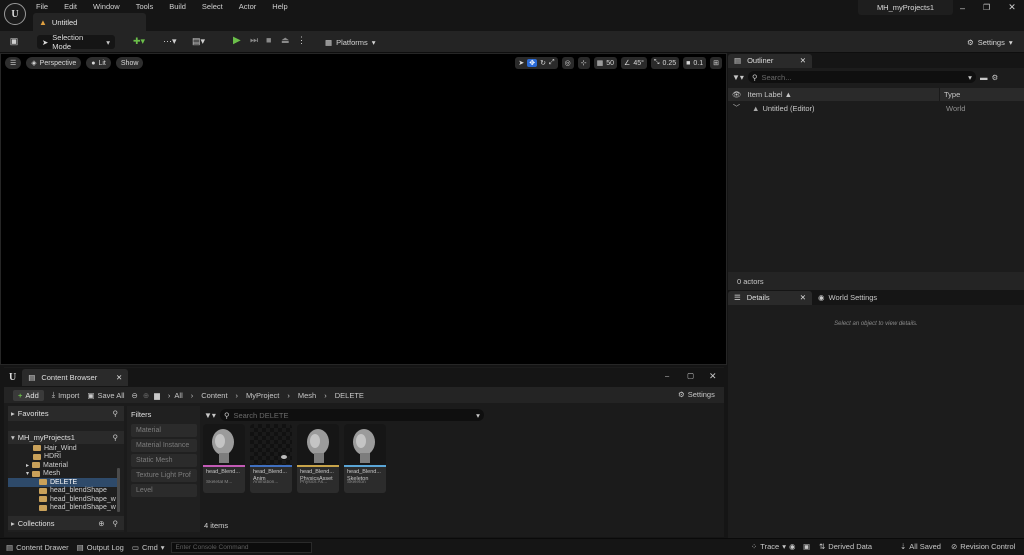 The image size is (1024, 555). I want to click on project-root-header: ▾ MH_myProjects1 ⚲, so click(66, 437).